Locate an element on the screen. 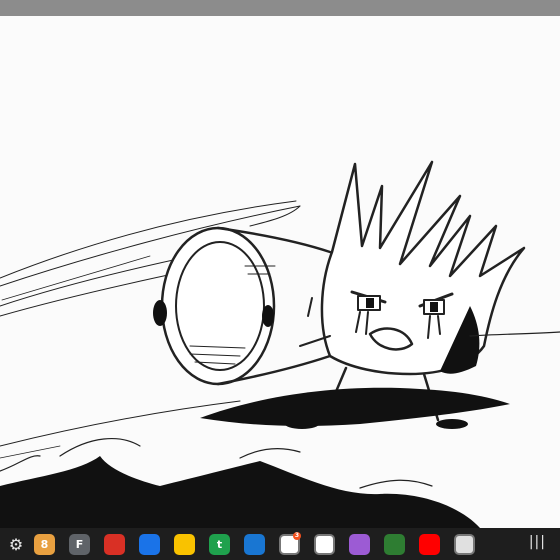  numeral-8-icon: 8 is located at coordinates (44, 544).